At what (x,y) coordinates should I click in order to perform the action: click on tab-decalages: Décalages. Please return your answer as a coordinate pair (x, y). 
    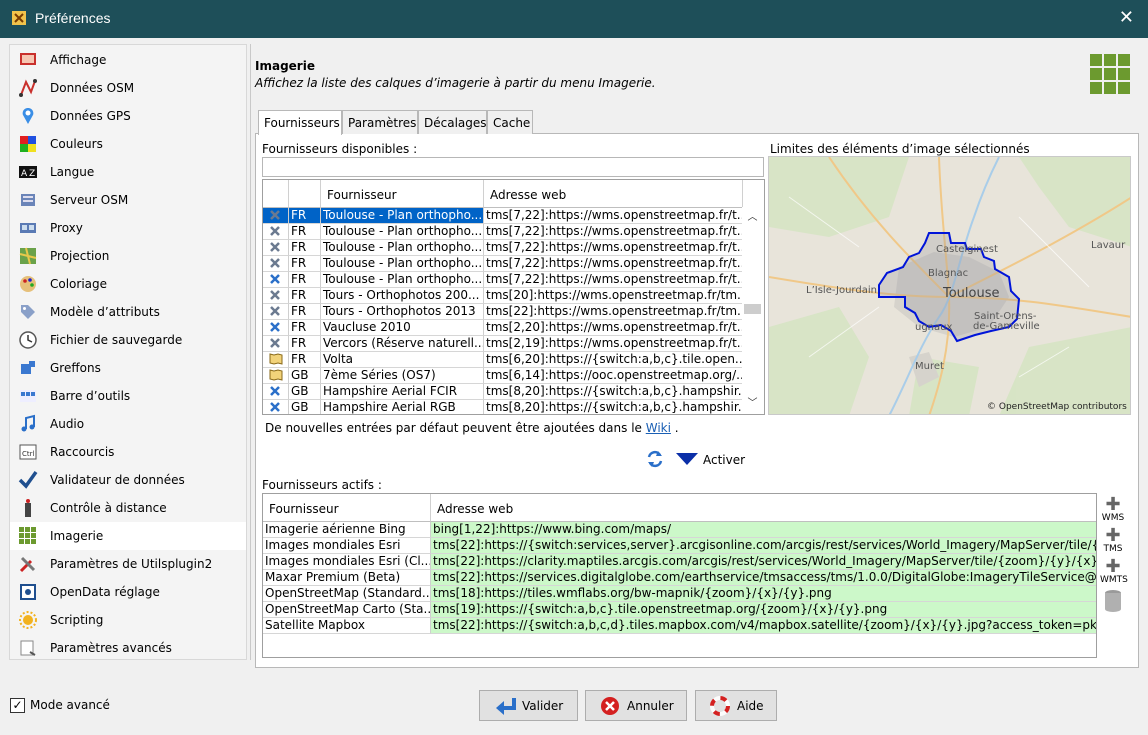
    Looking at the image, I should click on (452, 122).